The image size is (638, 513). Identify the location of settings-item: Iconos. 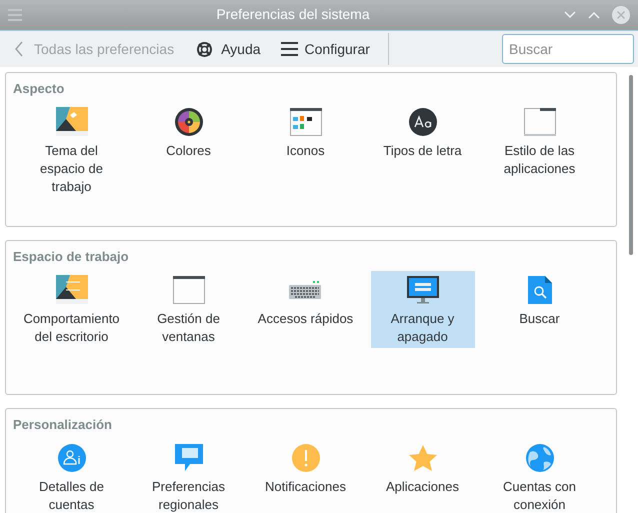
(306, 150).